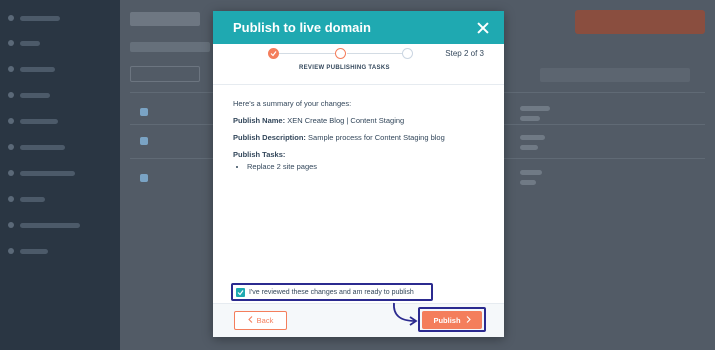 Image resolution: width=715 pixels, height=350 pixels. Describe the element at coordinates (407, 53) in the screenshot. I see `step-pending-icon` at that location.